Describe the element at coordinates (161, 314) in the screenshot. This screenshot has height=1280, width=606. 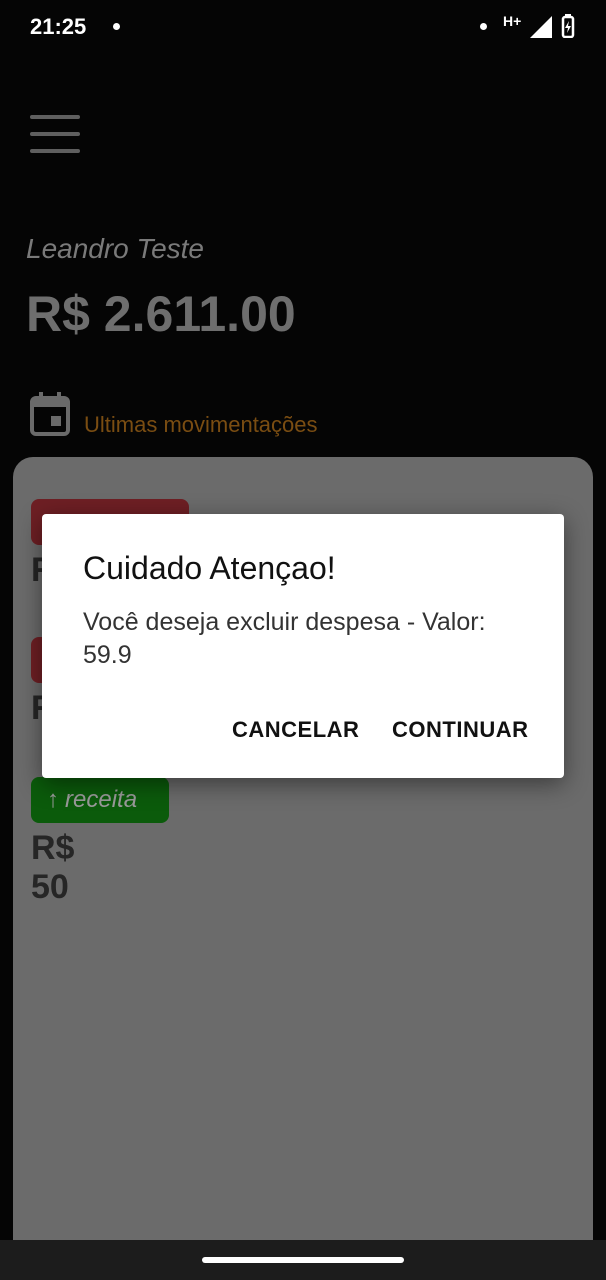
I see `balance-amount: R$ 2.611.00` at that location.